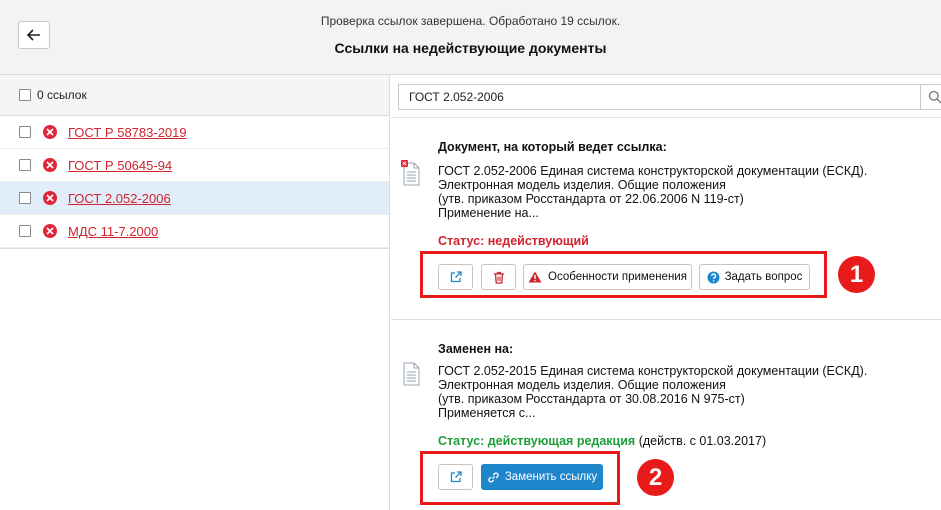 The height and width of the screenshot is (510, 941). I want to click on document-icon, so click(411, 374).